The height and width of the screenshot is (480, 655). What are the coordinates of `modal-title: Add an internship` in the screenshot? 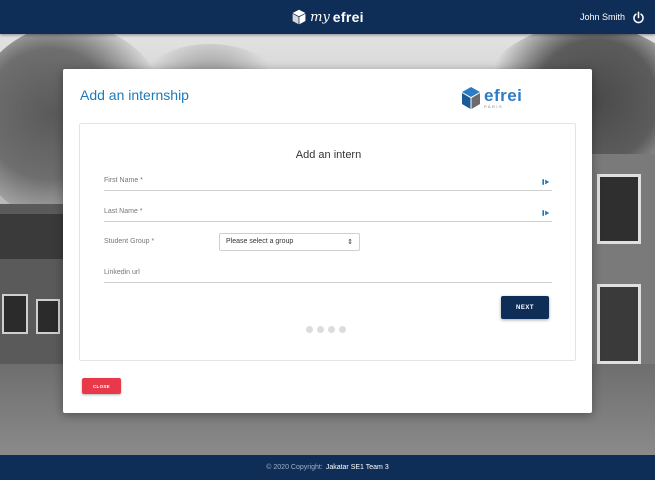 It's located at (134, 95).